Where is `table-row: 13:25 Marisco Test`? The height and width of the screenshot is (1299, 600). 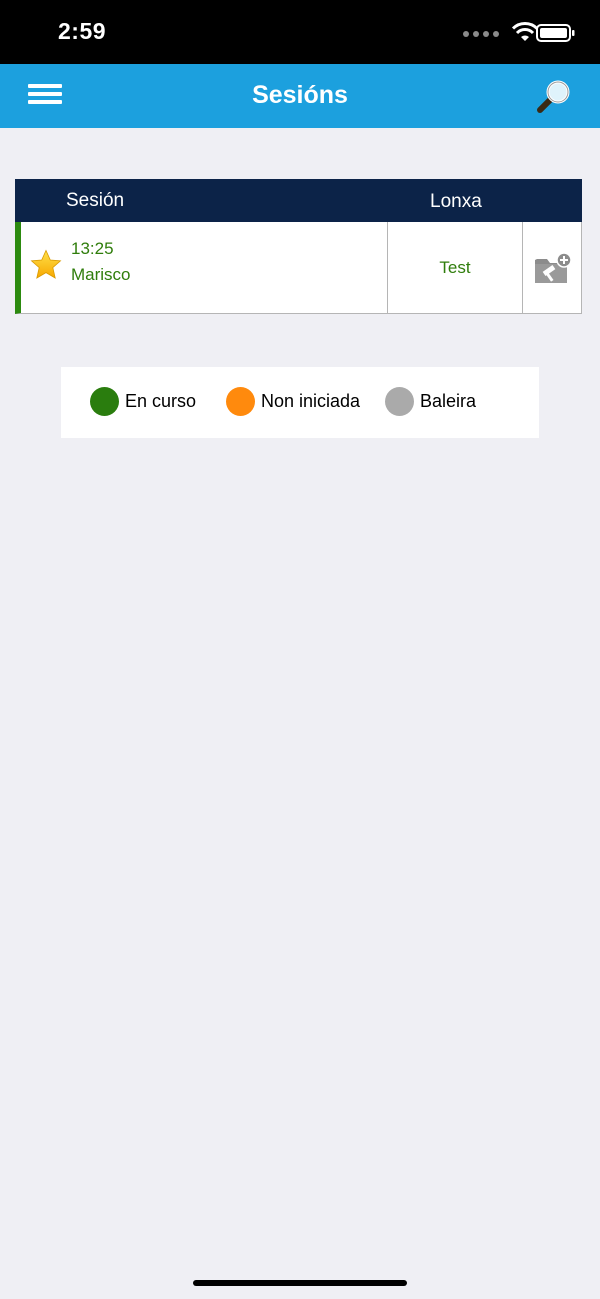
table-row: 13:25 Marisco Test is located at coordinates (298, 268).